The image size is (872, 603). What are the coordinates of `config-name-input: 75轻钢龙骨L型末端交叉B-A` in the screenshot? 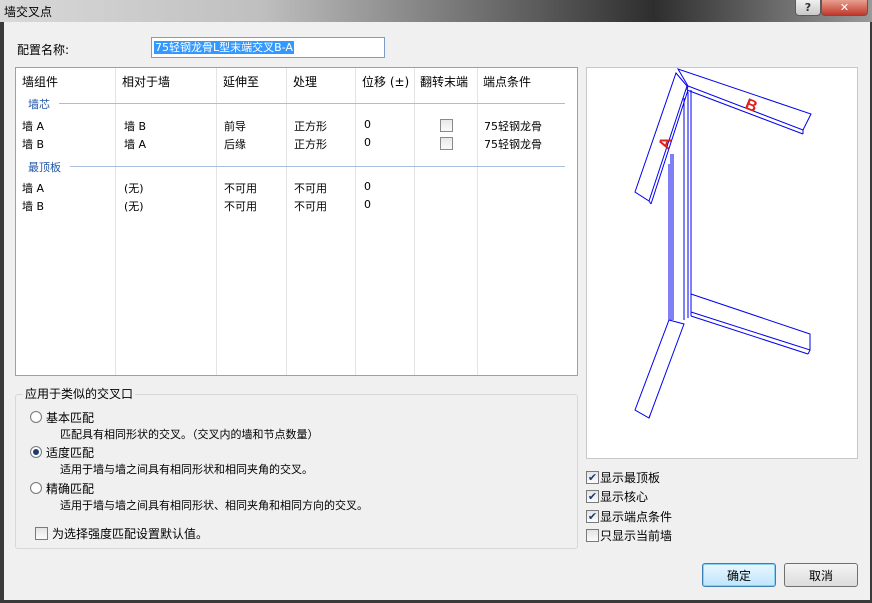 It's located at (268, 47).